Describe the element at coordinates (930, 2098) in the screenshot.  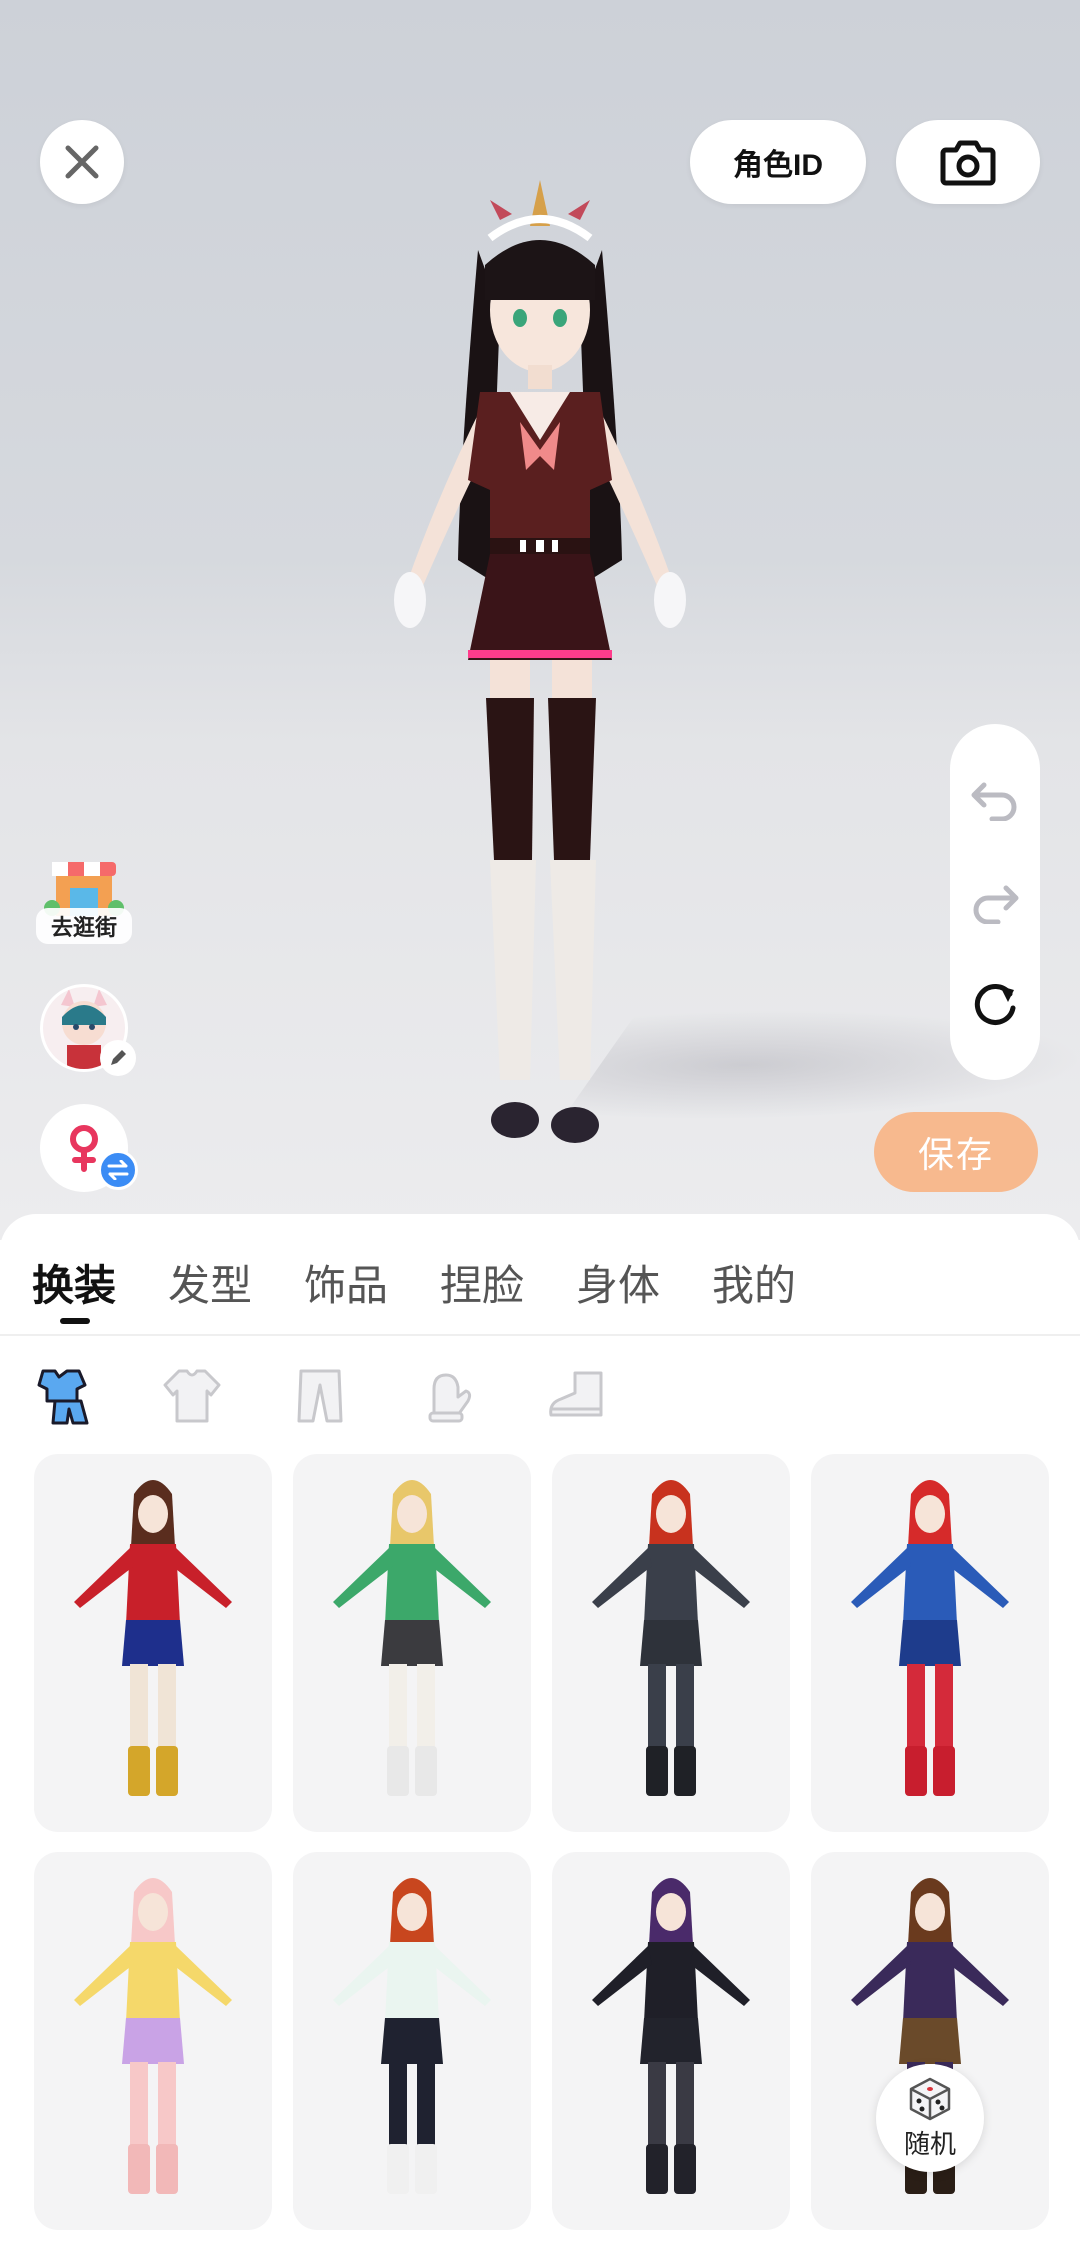
I see `dice-icon` at that location.